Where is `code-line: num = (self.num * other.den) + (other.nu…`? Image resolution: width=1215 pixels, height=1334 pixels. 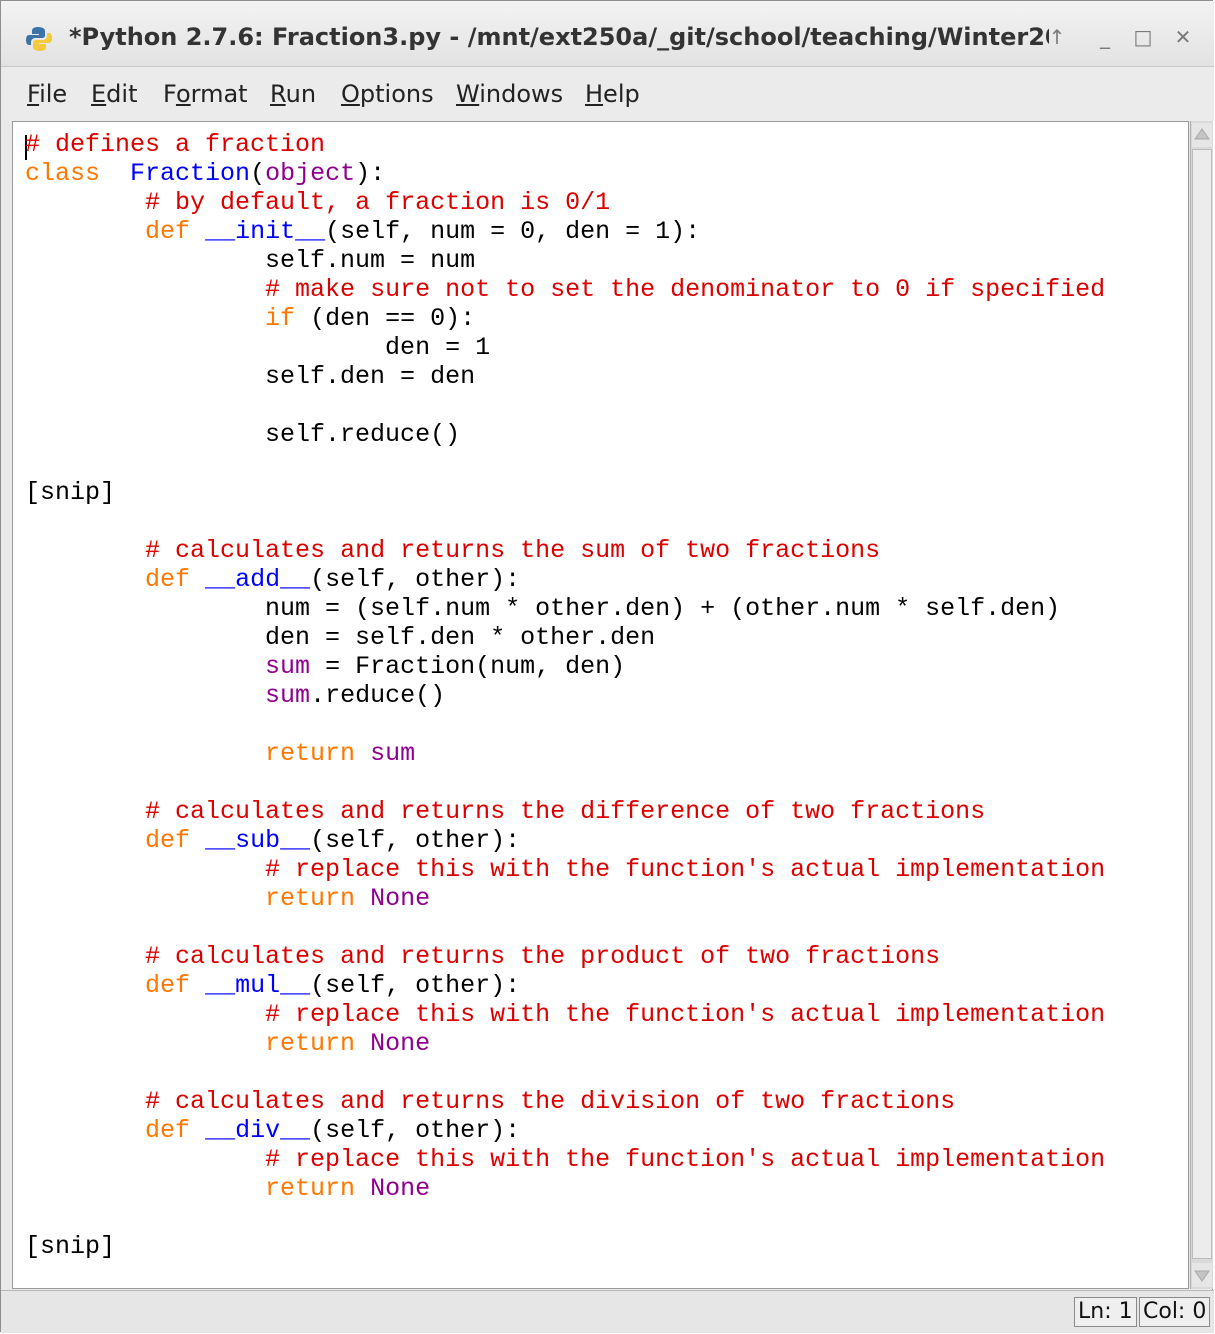 code-line: num = (self.num * other.den) + (other.nu… is located at coordinates (565, 608).